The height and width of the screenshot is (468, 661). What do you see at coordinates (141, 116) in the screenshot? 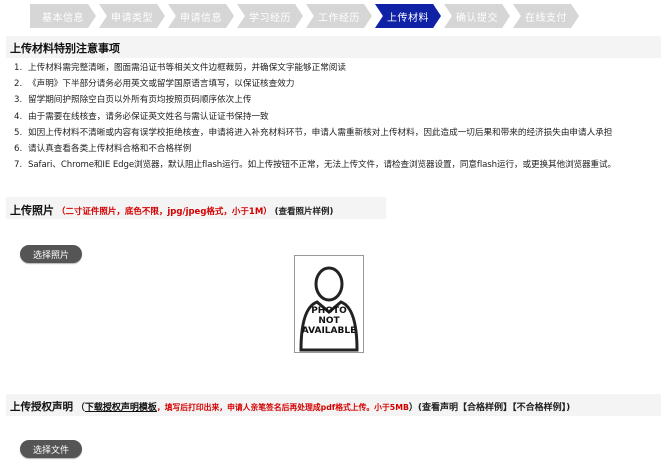
I see `list-item: 4. 由于需要在线核查，请务必保证英文姓名与需认证证书保持一致` at bounding box center [141, 116].